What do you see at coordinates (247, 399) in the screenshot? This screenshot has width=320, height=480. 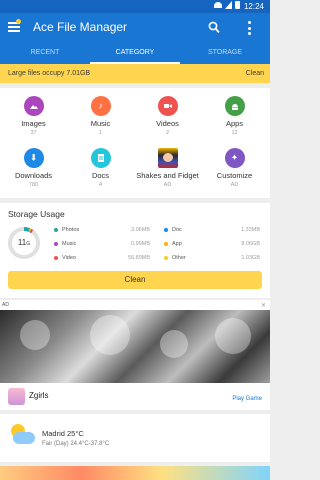 I see `ad-play-game-link: Play Game` at bounding box center [247, 399].